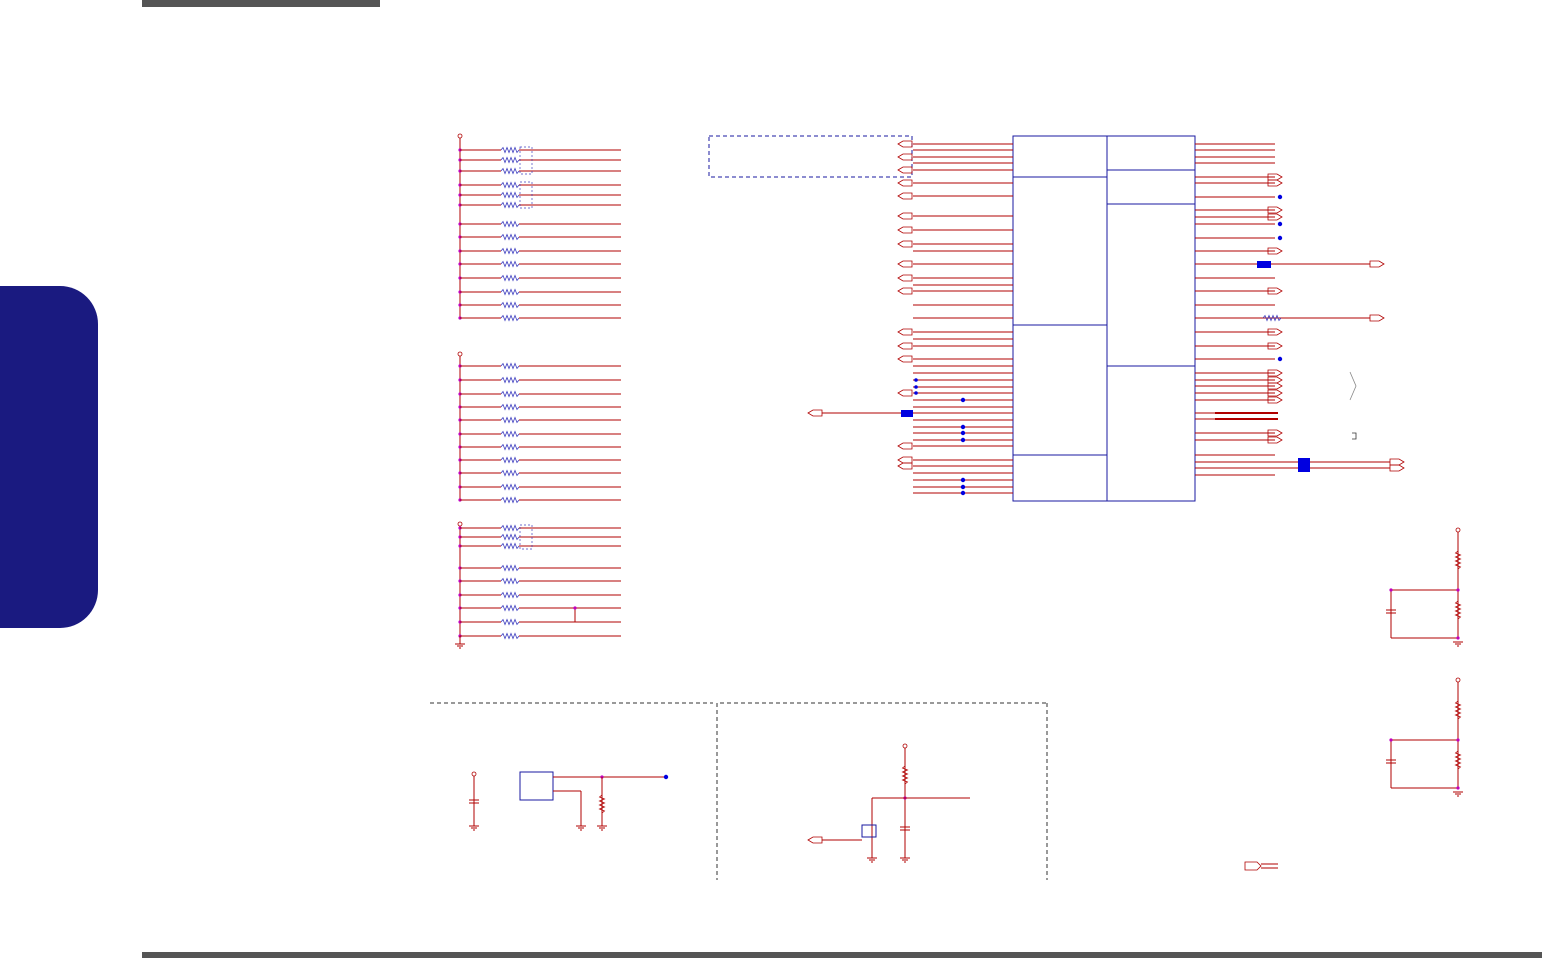  Describe the element at coordinates (536, 786) in the screenshot. I see `regulator-ic` at that location.